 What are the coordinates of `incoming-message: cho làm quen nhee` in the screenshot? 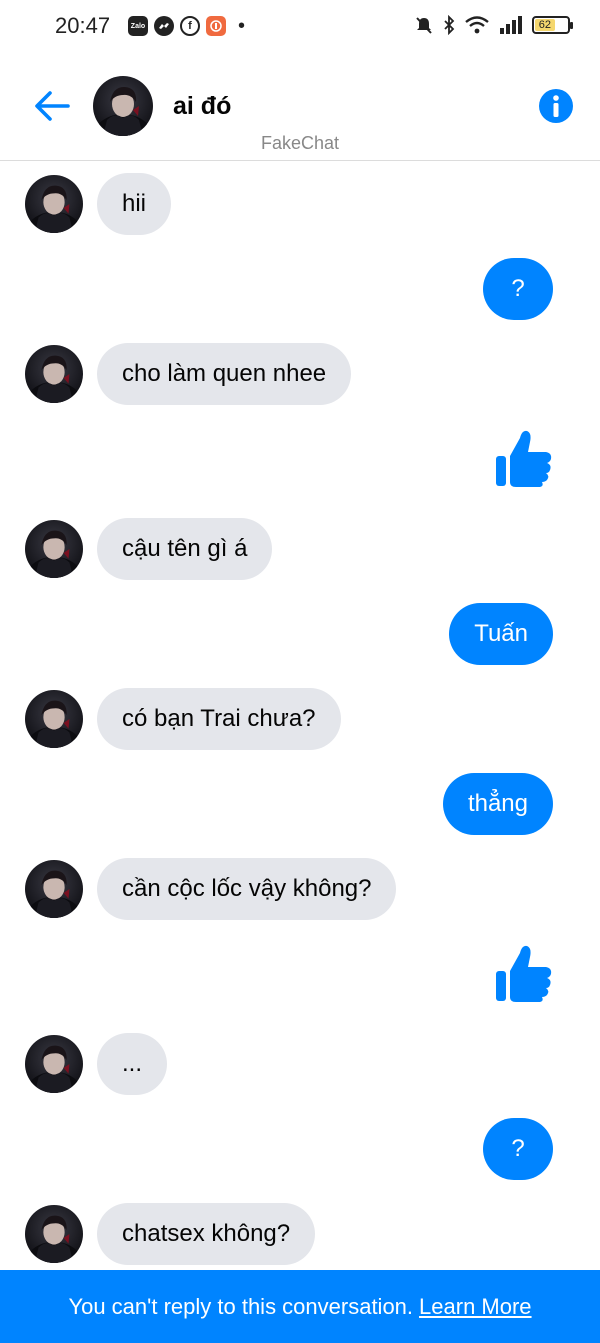 It's located at (224, 374).